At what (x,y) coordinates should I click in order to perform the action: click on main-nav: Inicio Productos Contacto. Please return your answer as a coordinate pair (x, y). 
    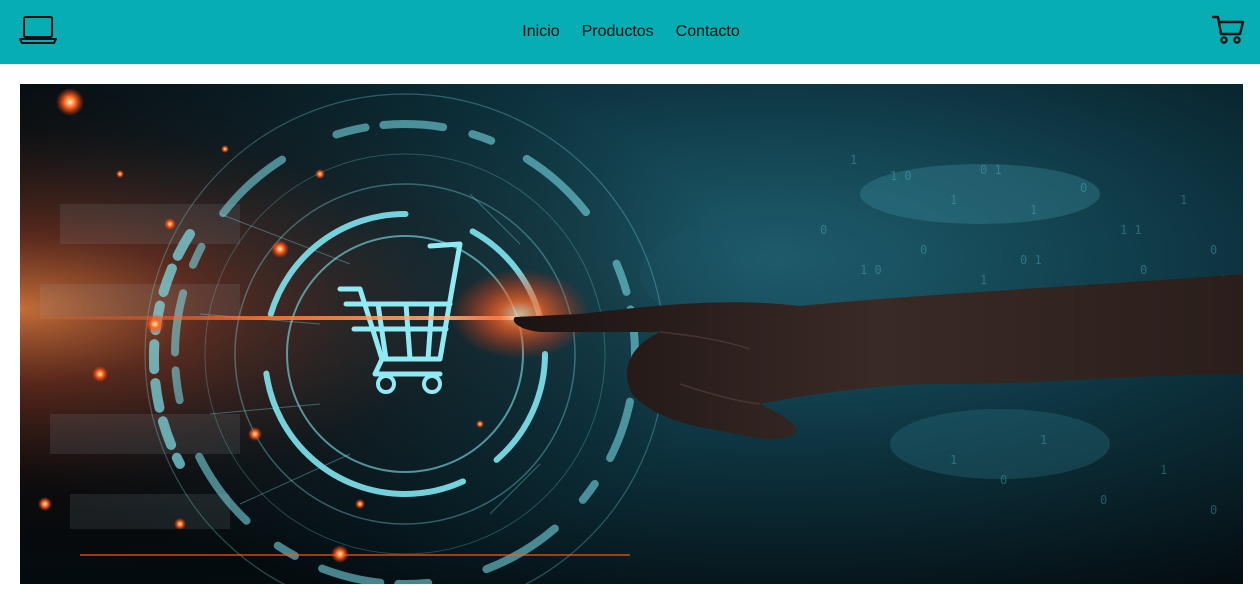
    Looking at the image, I should click on (630, 32).